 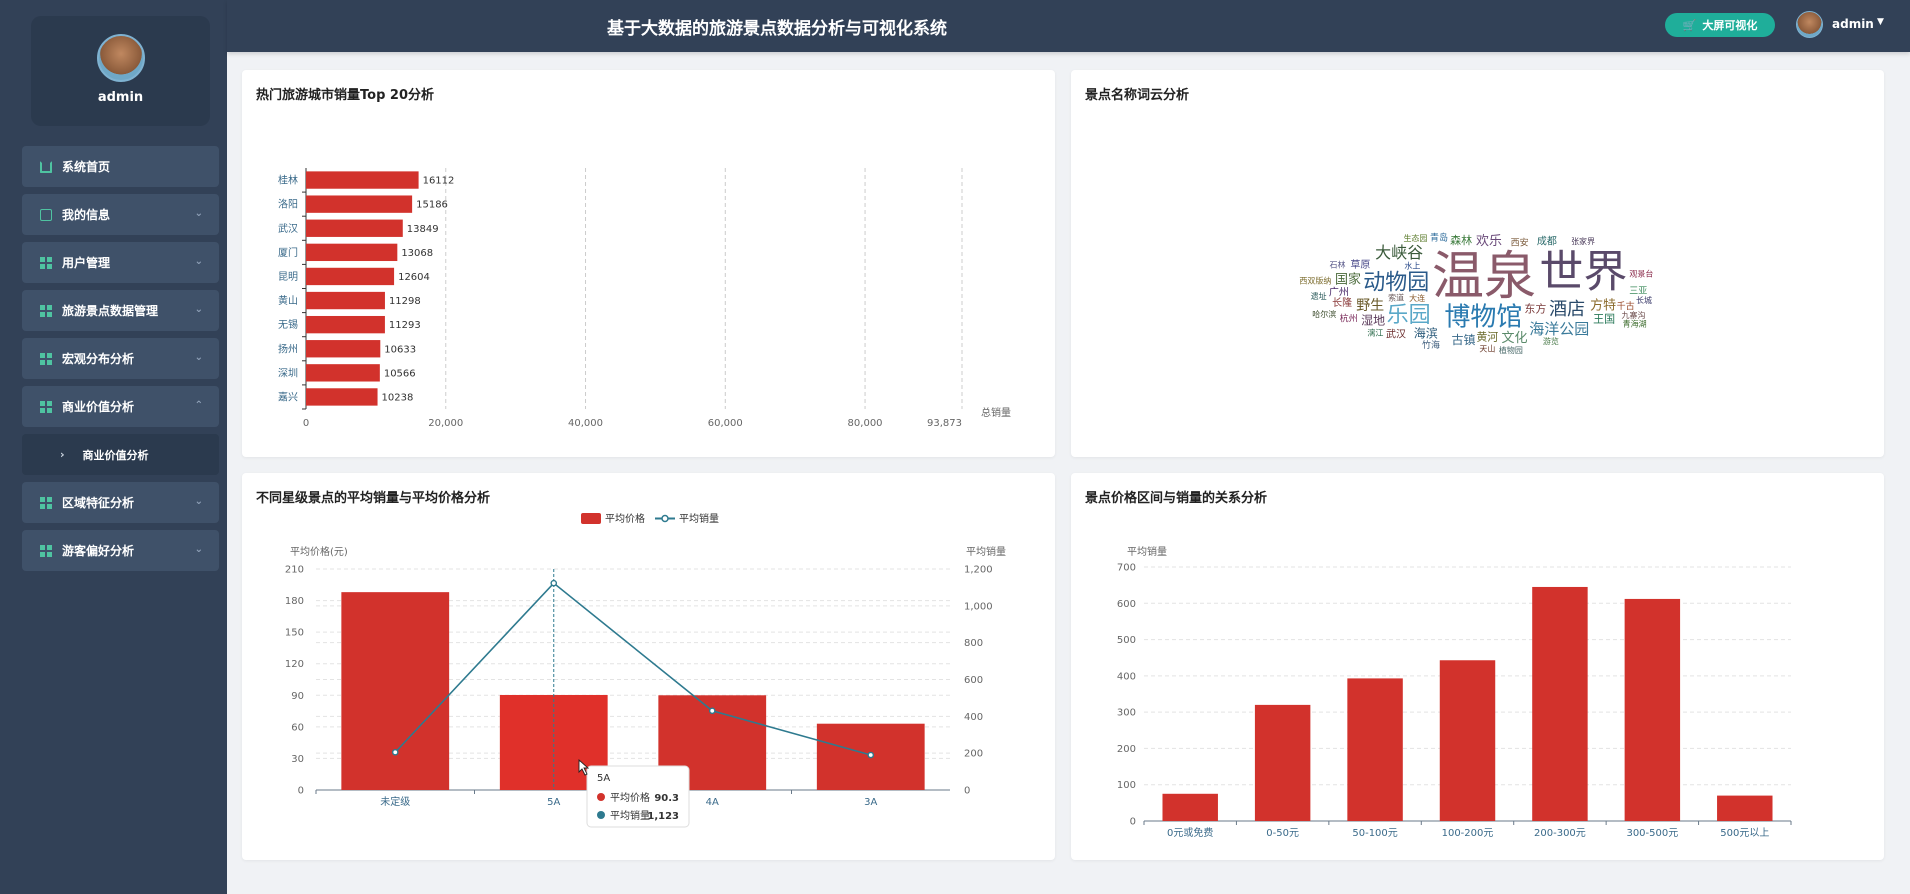 What do you see at coordinates (1567, 309) in the screenshot?
I see `word: 酒店` at bounding box center [1567, 309].